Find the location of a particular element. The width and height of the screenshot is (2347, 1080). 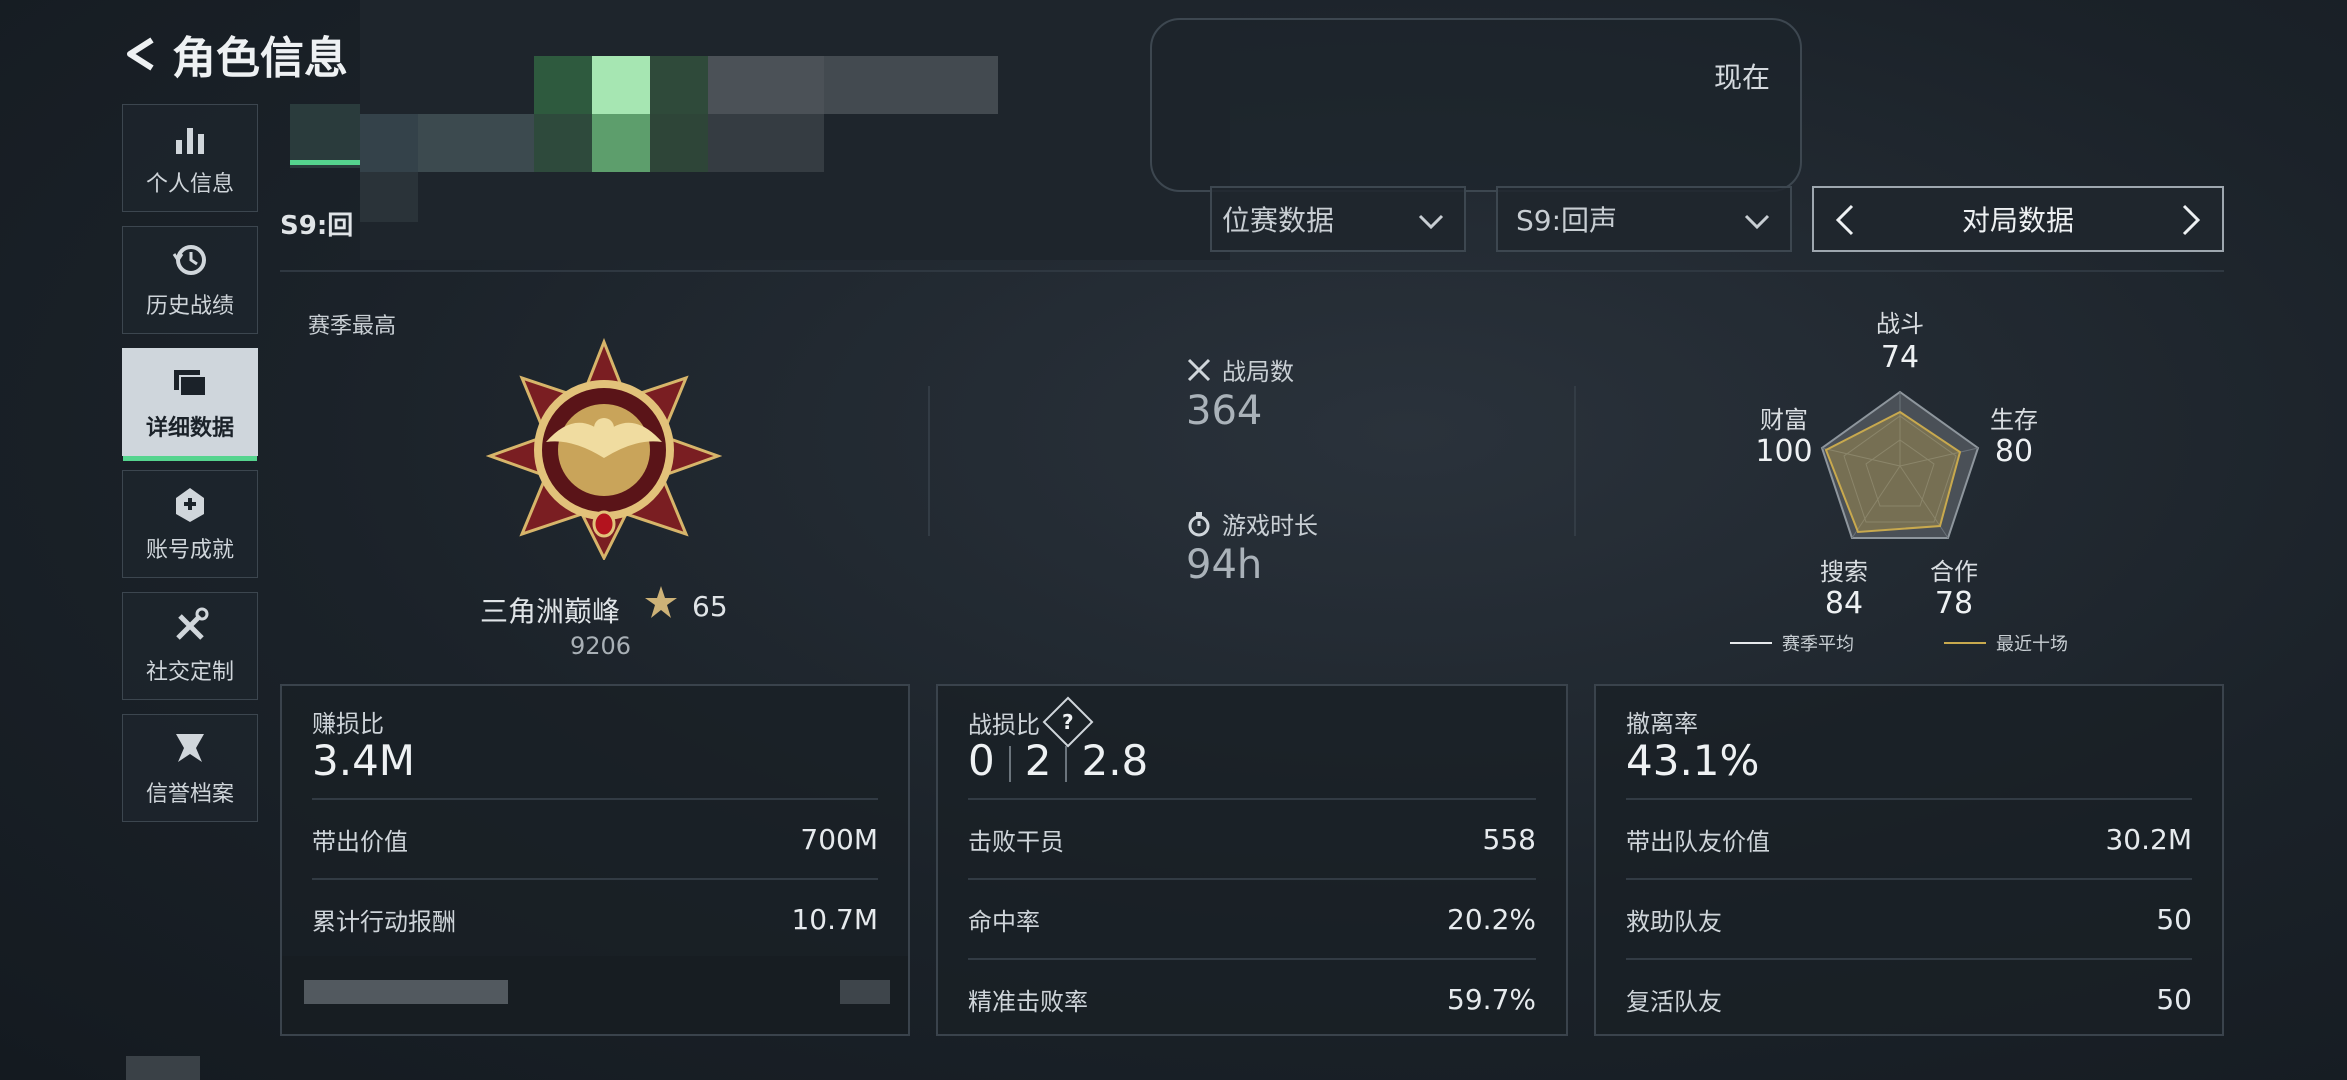

legend-recent: 最近十场 is located at coordinates (2006, 643).